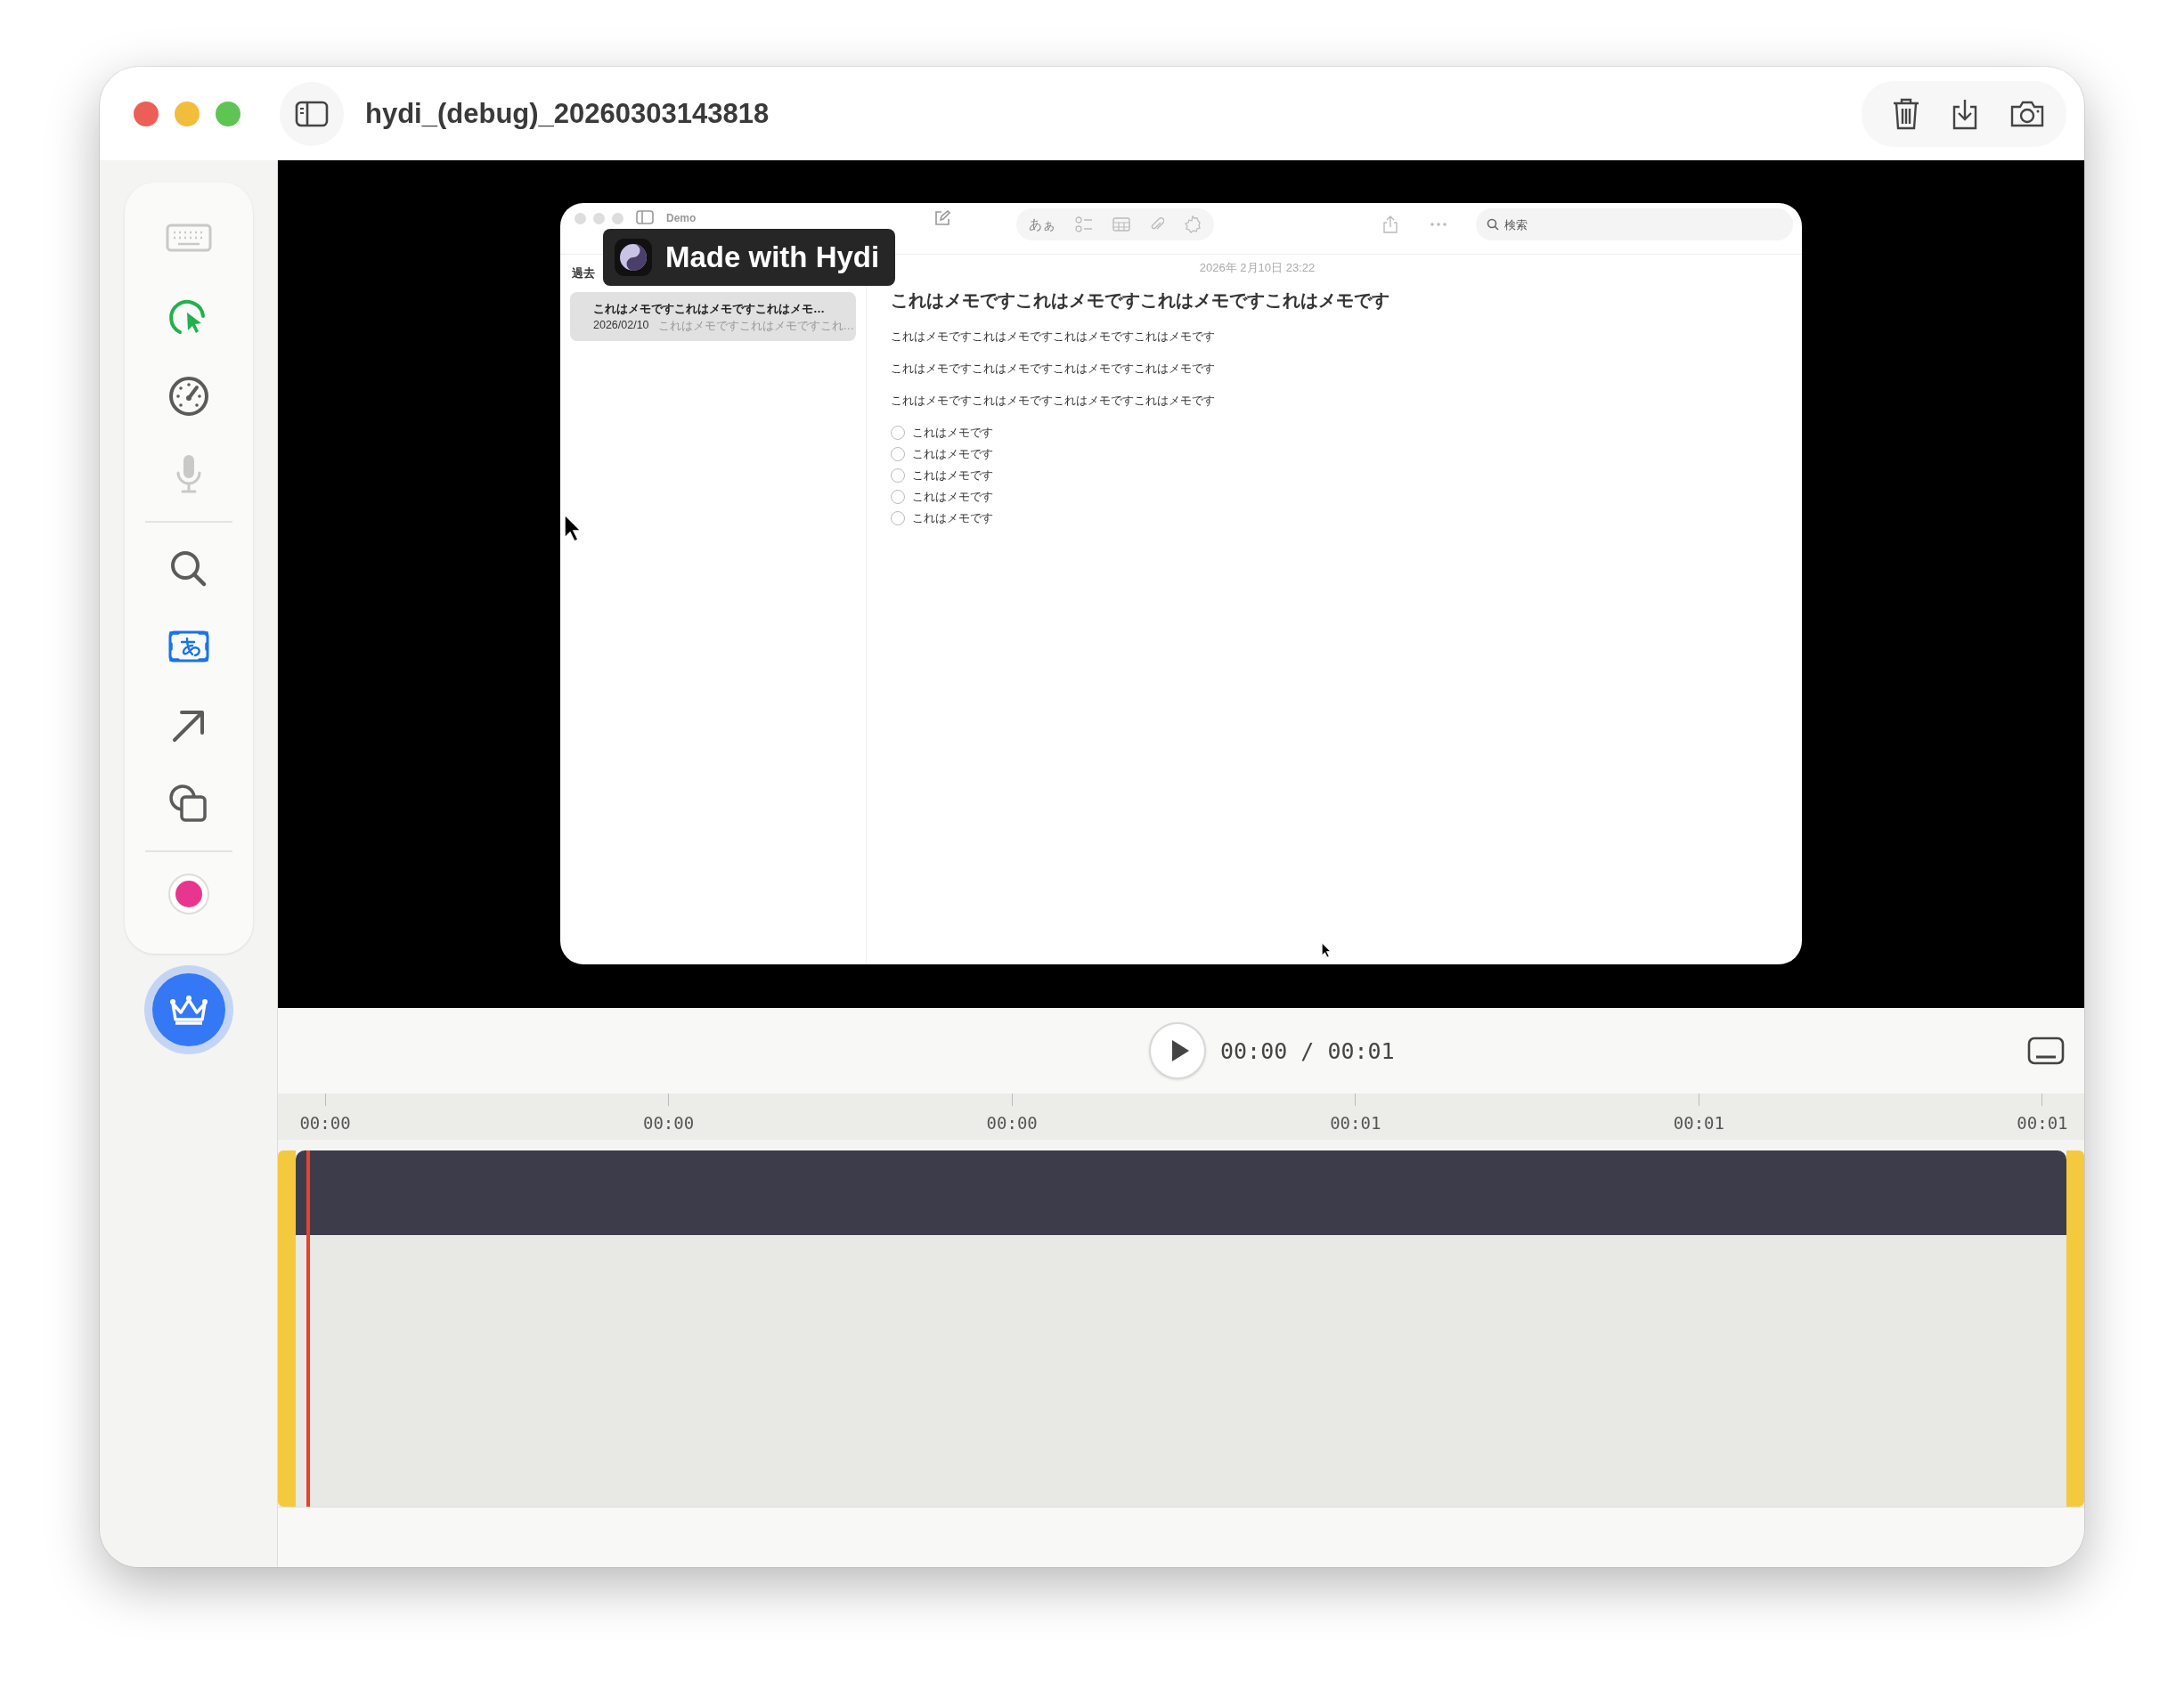 The image size is (2184, 1699). I want to click on folder-title: Demo, so click(681, 218).